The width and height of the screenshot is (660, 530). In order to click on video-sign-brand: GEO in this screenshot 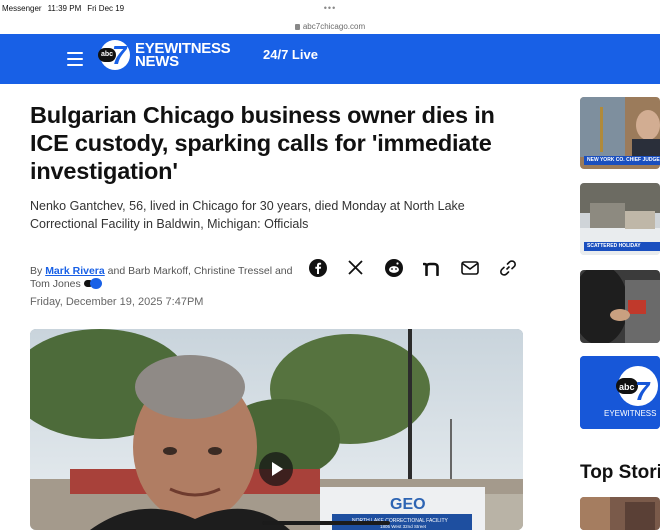, I will do `click(408, 504)`.